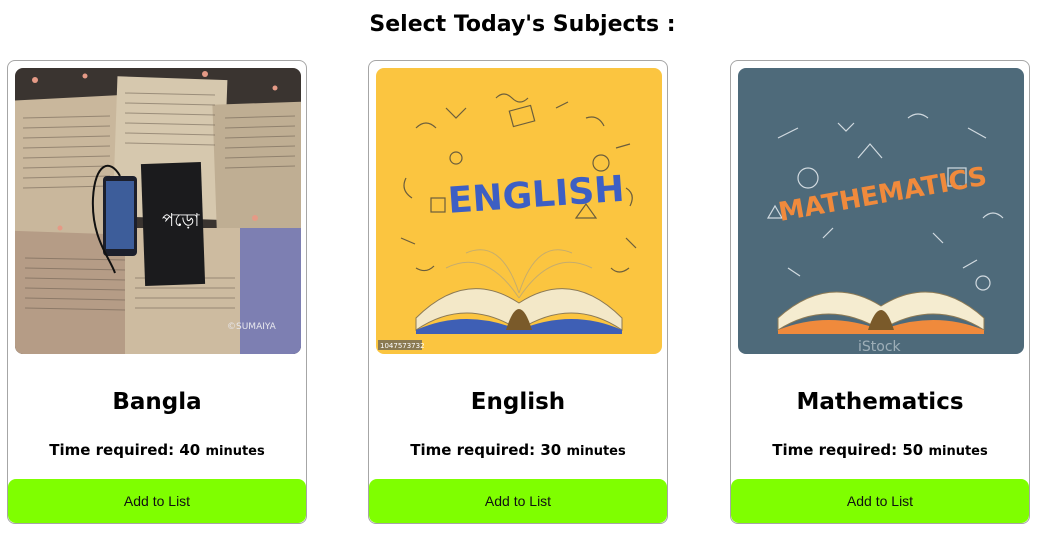 The width and height of the screenshot is (1045, 556). What do you see at coordinates (158, 211) in the screenshot?
I see `bangla-books-image: পড়ো ©SUMAIYA` at bounding box center [158, 211].